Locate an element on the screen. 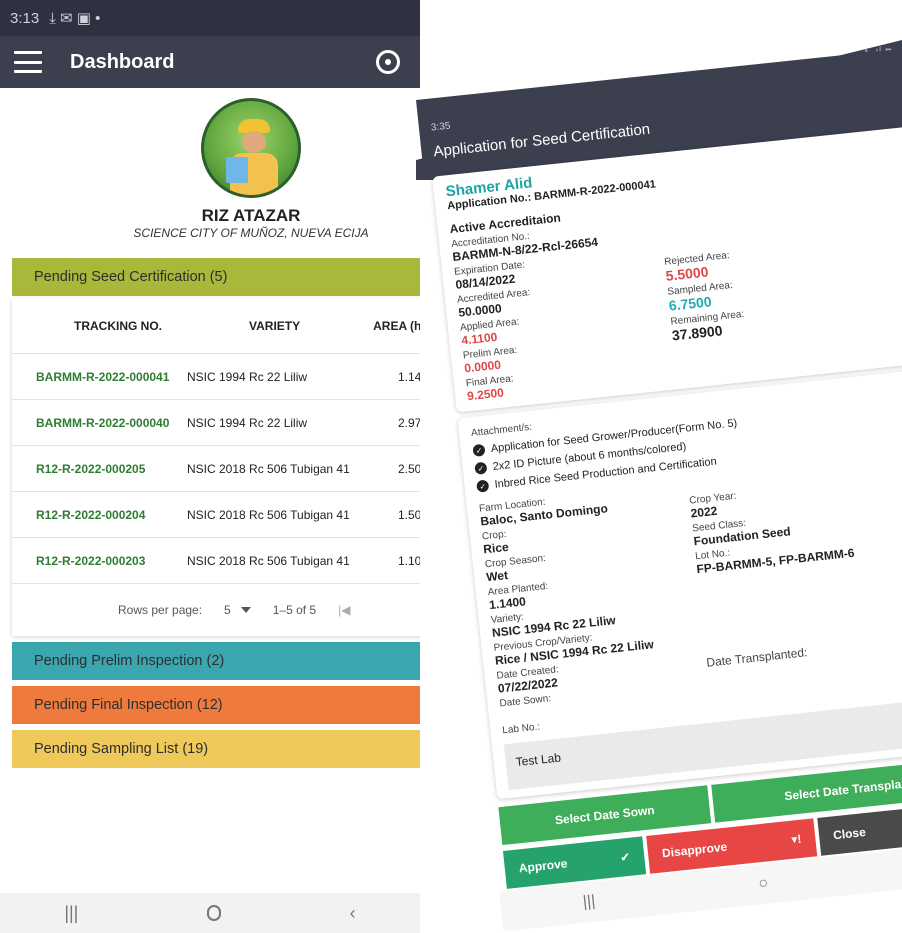  tracking-no: BARMM-R-2022-000040 is located at coordinates (99, 423).